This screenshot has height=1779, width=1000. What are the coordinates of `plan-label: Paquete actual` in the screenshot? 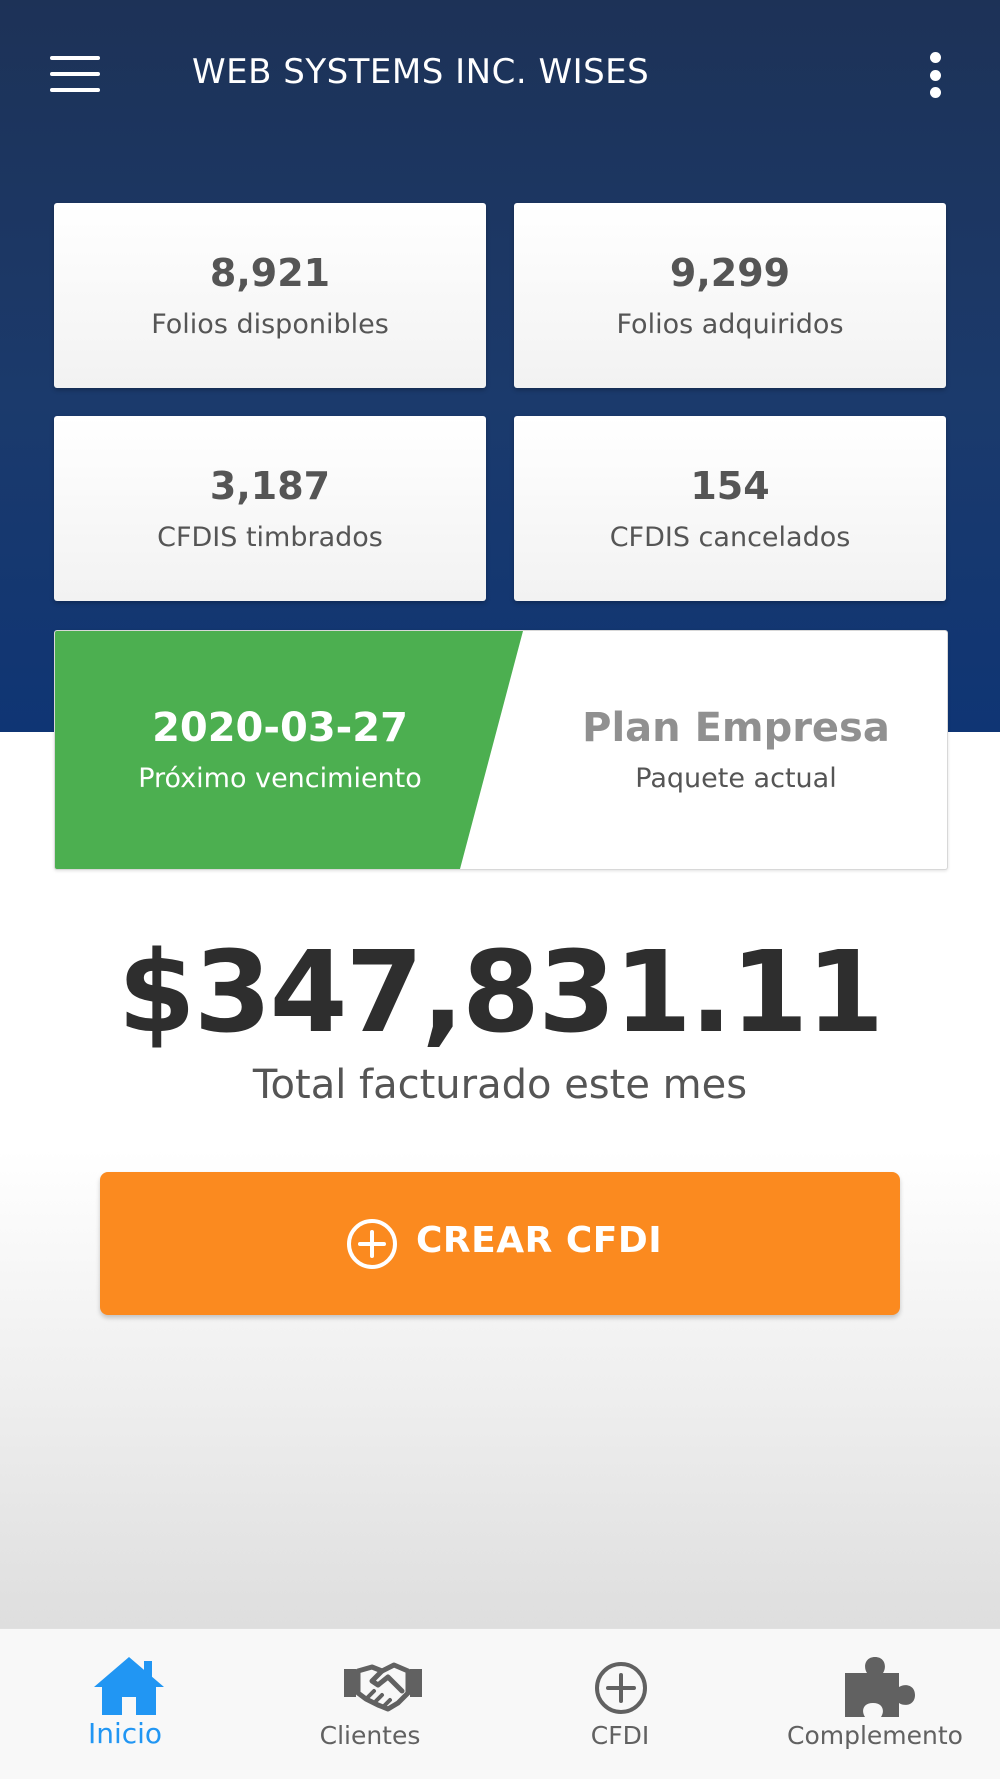 It's located at (736, 778).